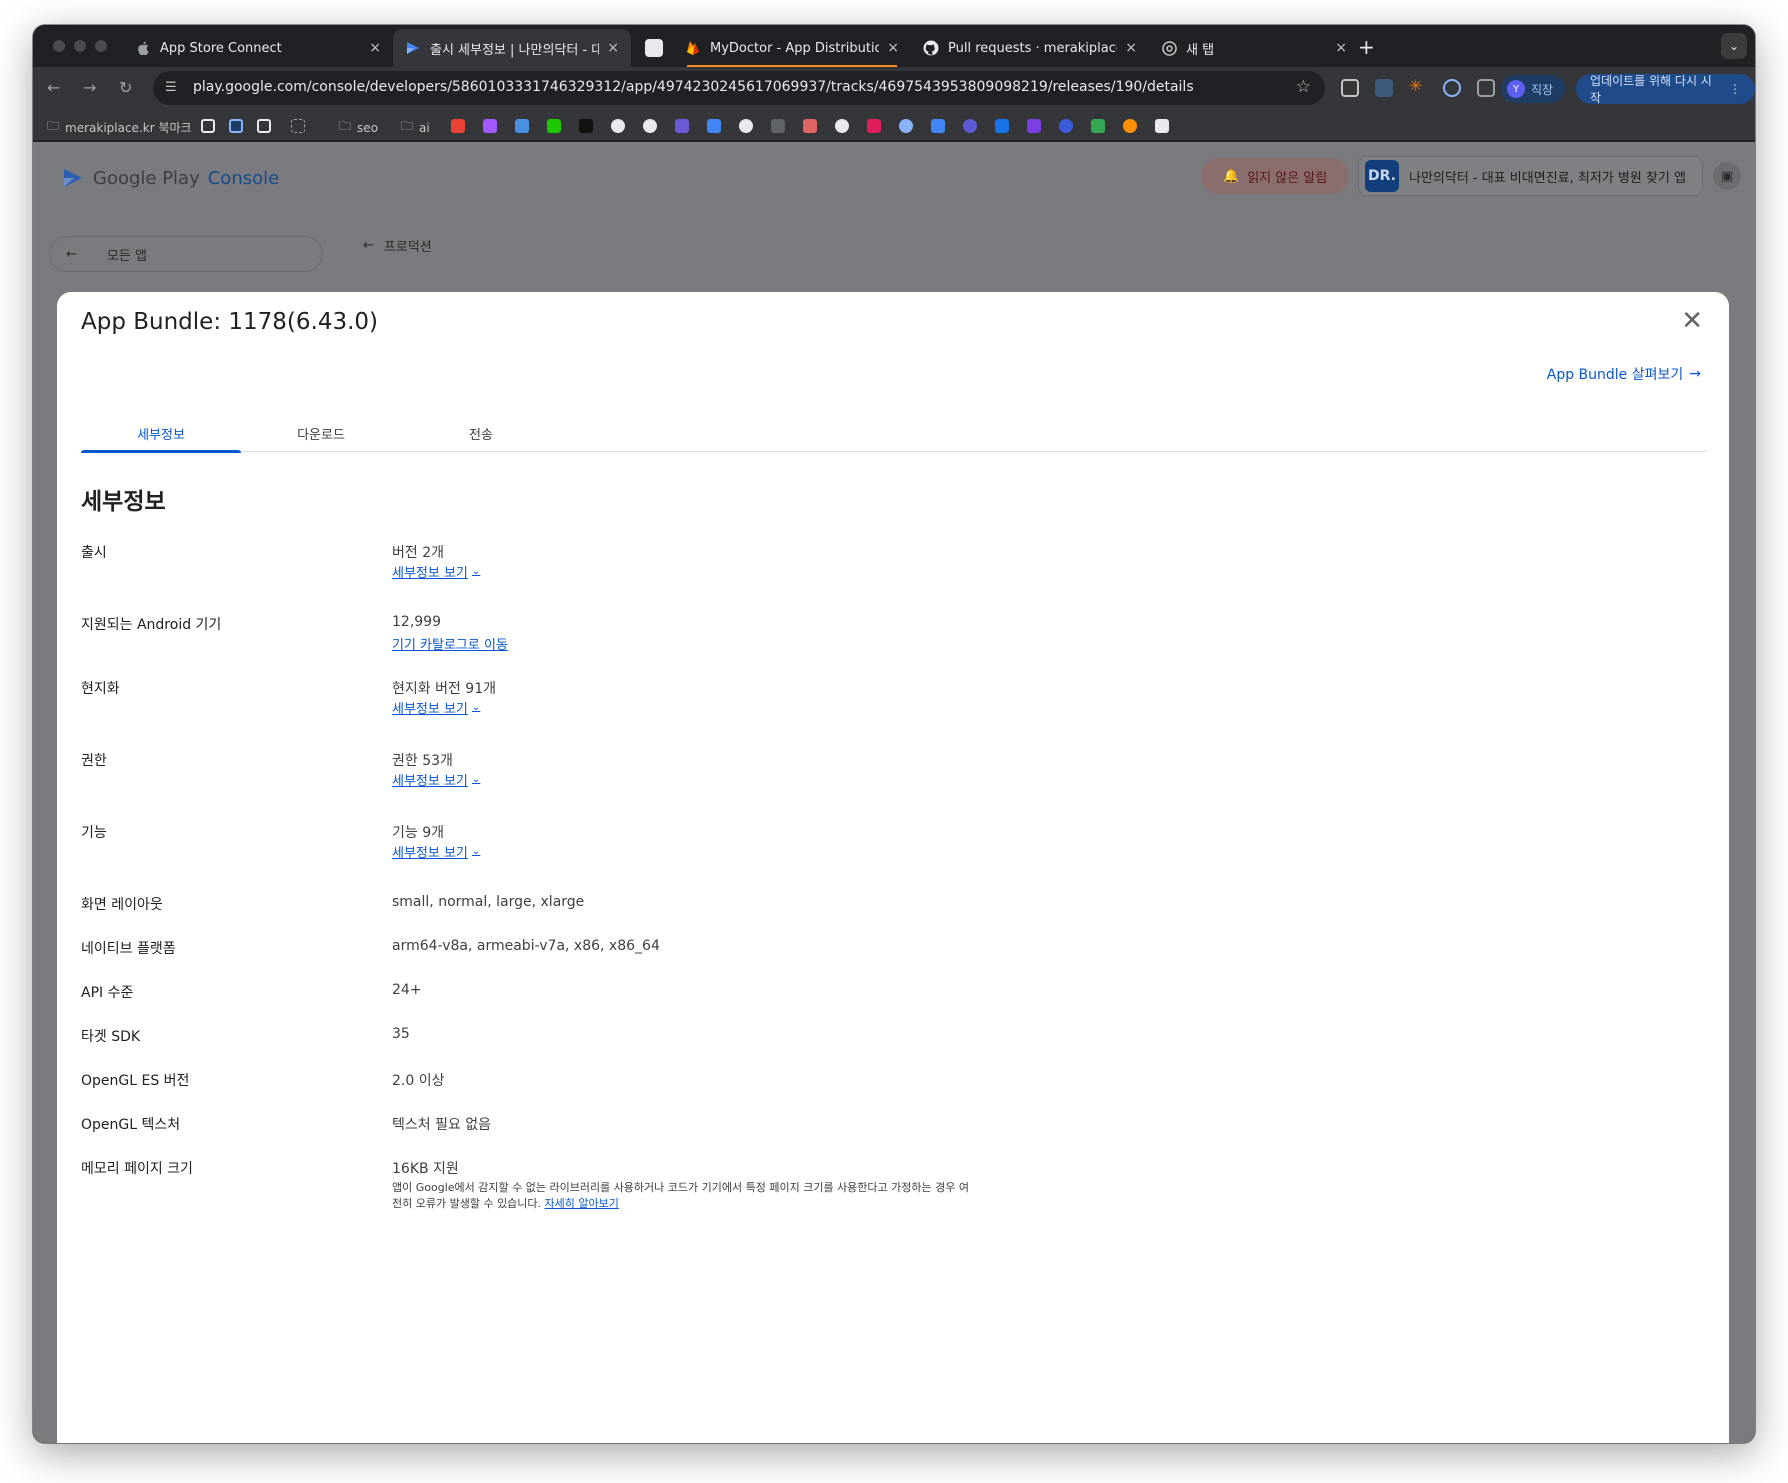 This screenshot has width=1788, height=1483. What do you see at coordinates (1384, 88) in the screenshot?
I see `chart-extension-icon` at bounding box center [1384, 88].